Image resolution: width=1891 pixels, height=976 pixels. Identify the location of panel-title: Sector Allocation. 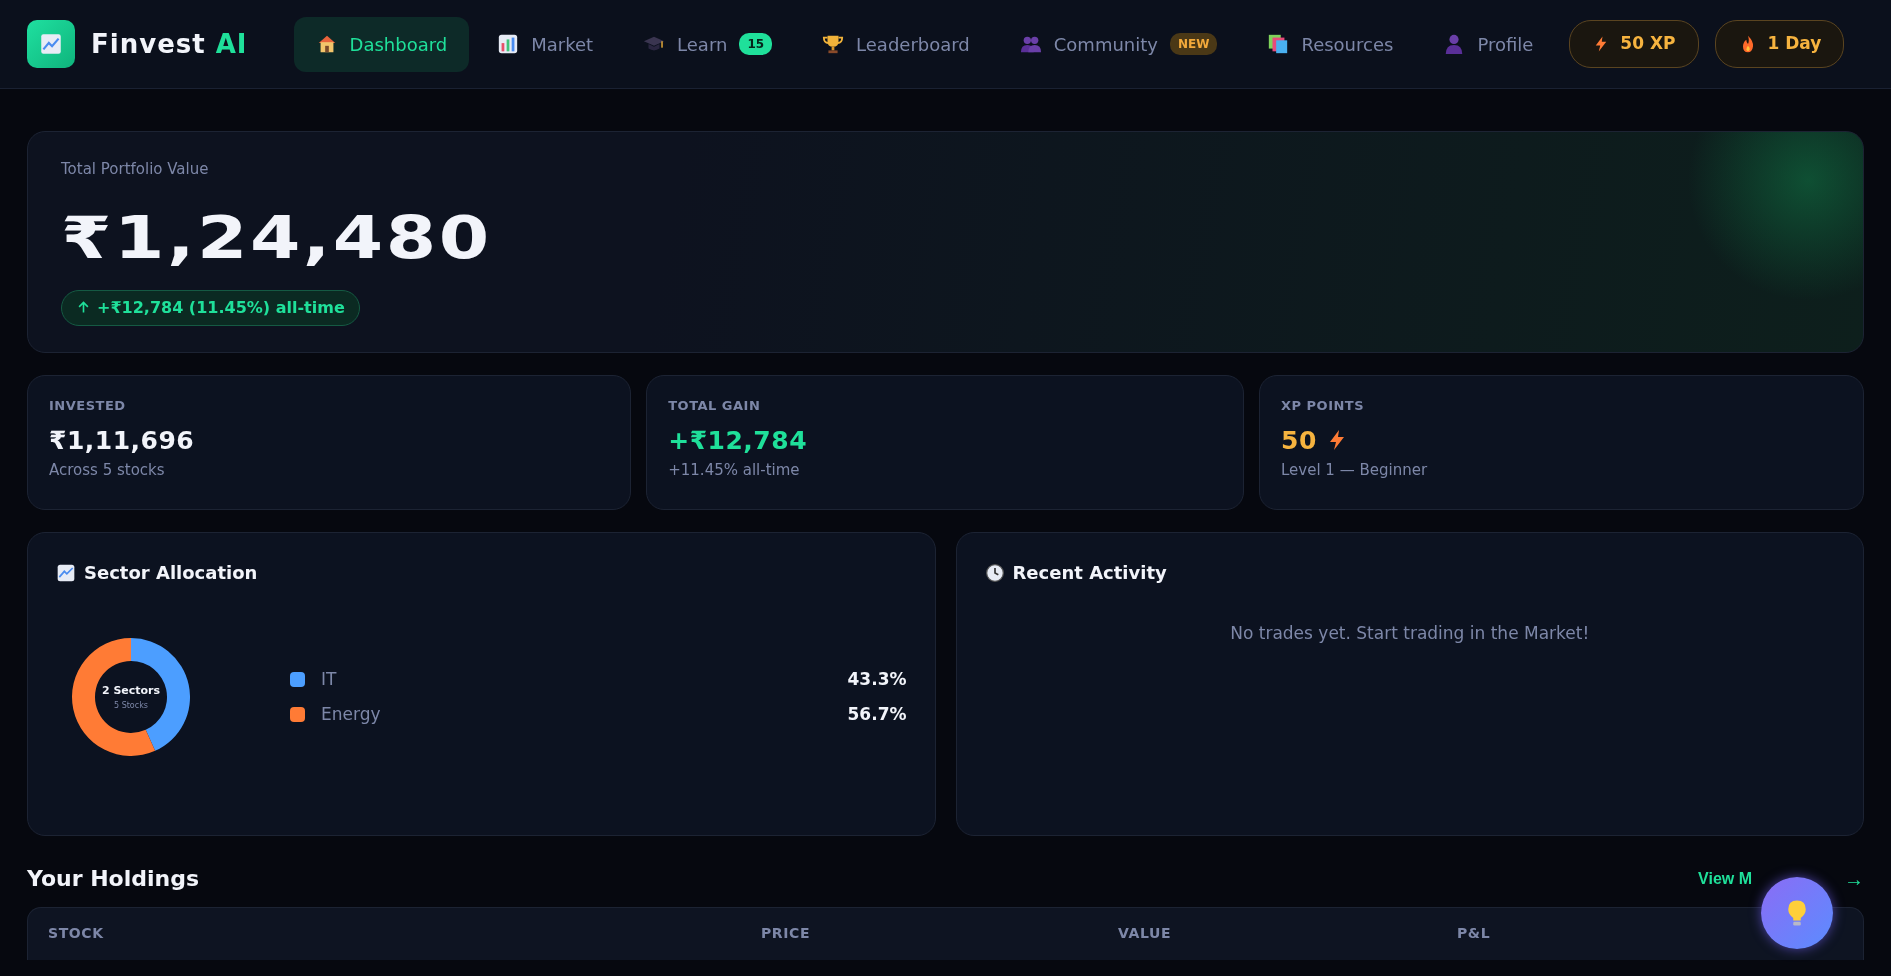
(171, 573).